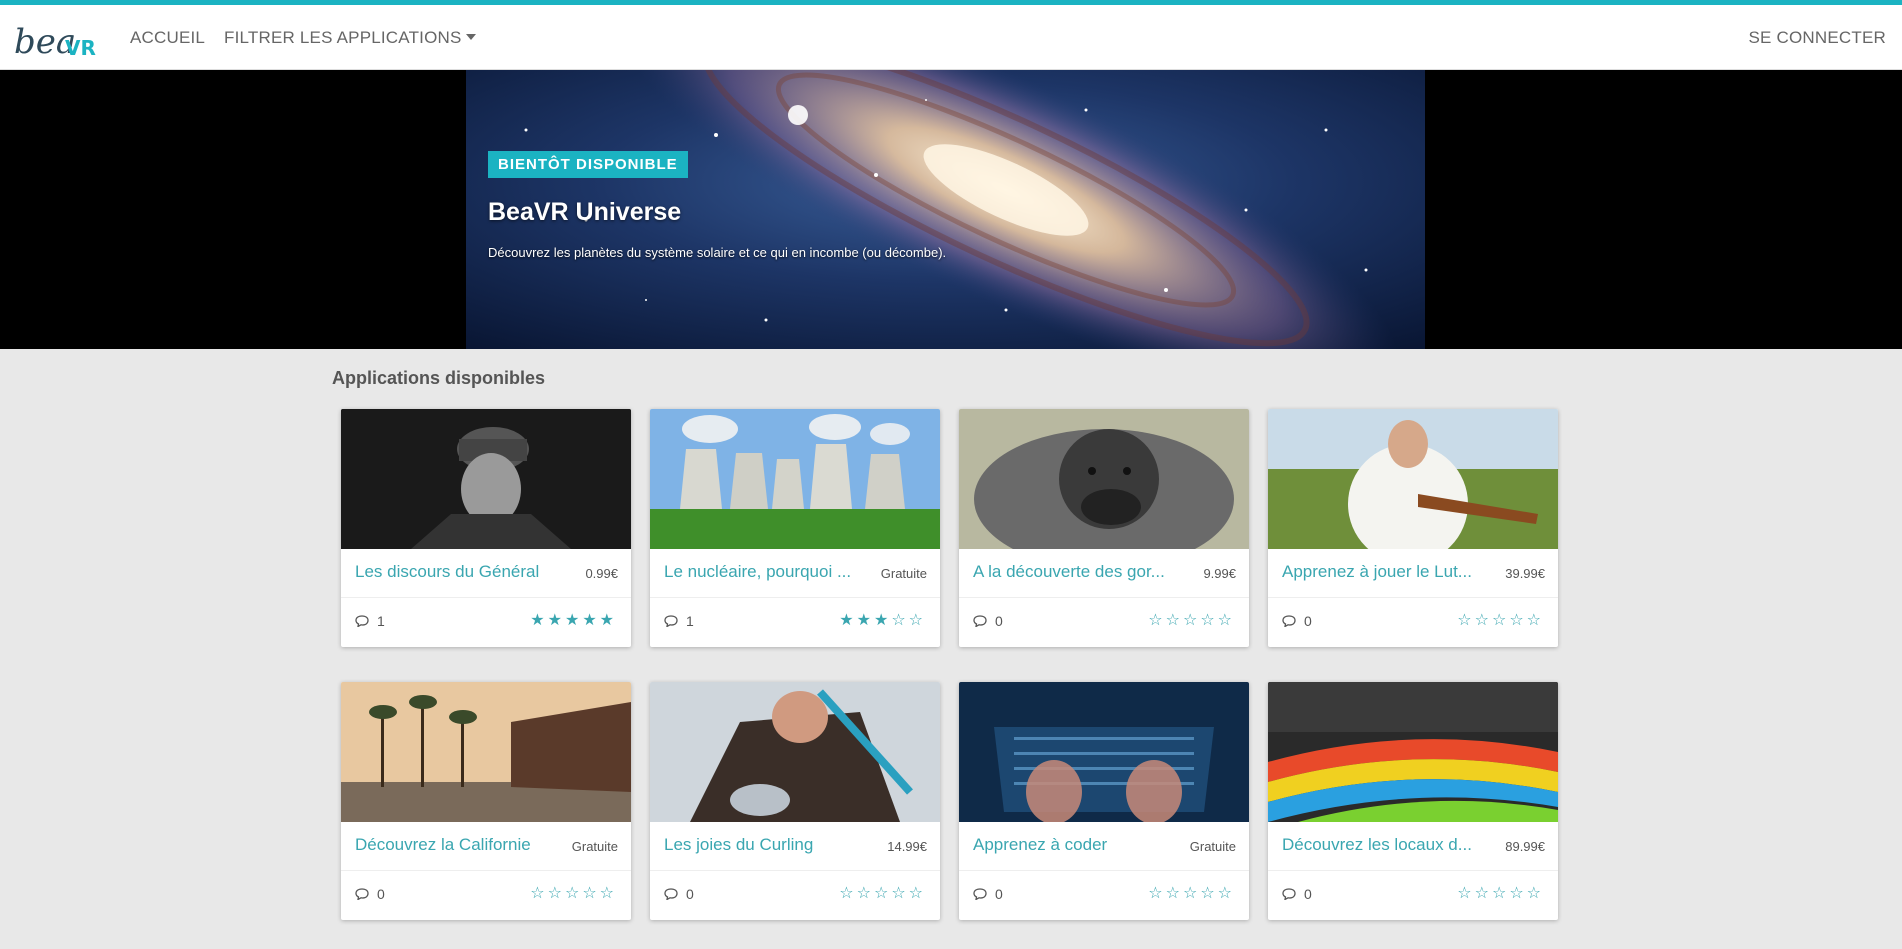  Describe the element at coordinates (601, 573) in the screenshot. I see `app-price: 0.99€` at that location.